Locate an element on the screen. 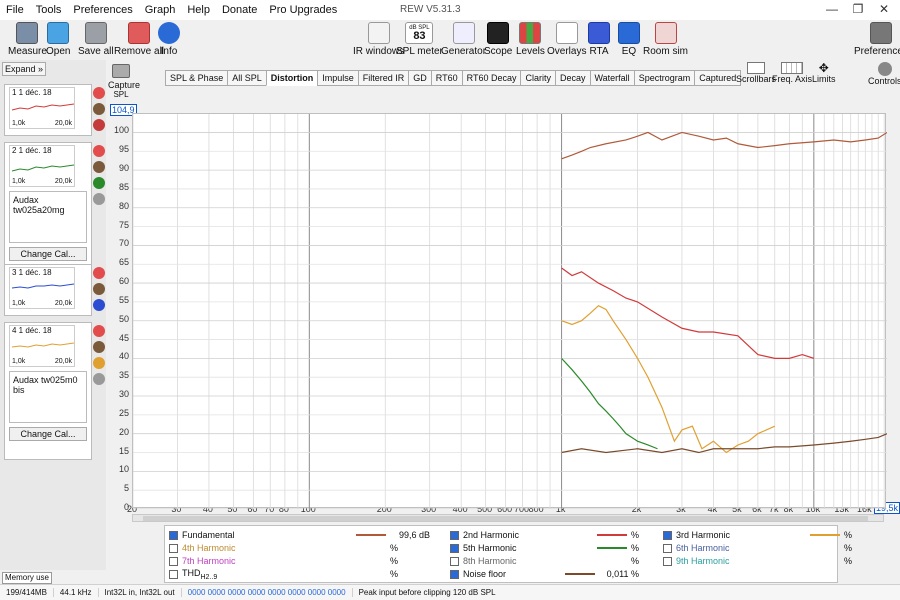 This screenshot has width=900, height=600. legend-label: Noise floor is located at coordinates (485, 574).